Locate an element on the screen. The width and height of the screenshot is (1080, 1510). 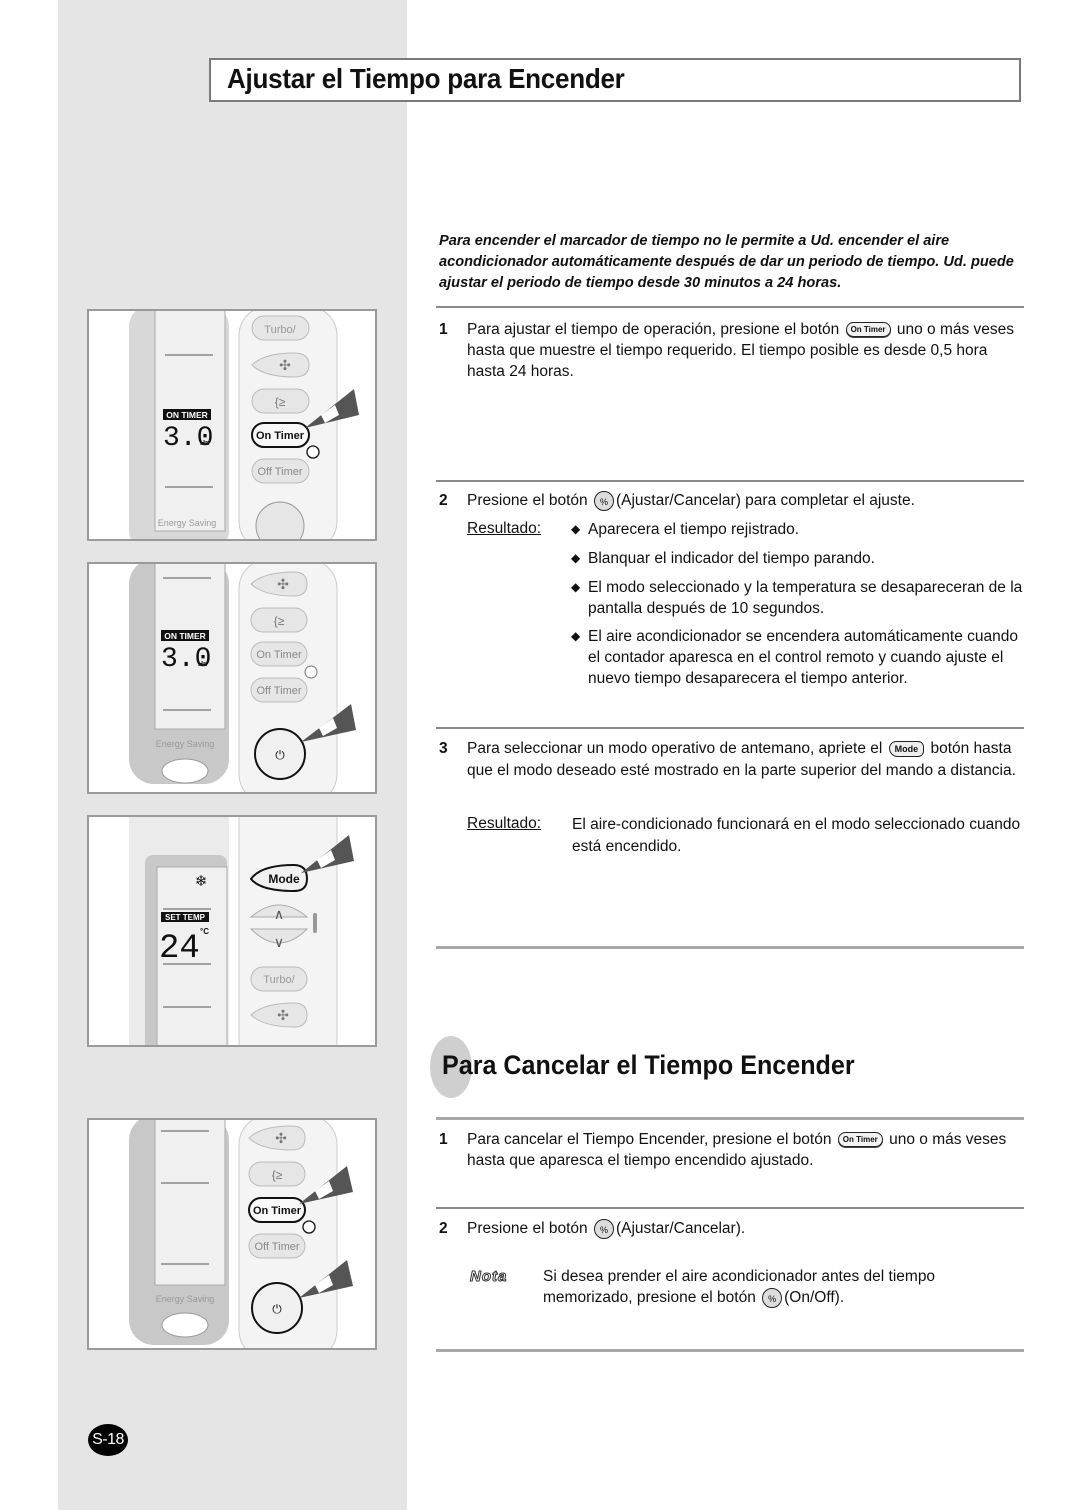
step-text: (Ajustar/Cancelar). is located at coordinates (680, 1228).